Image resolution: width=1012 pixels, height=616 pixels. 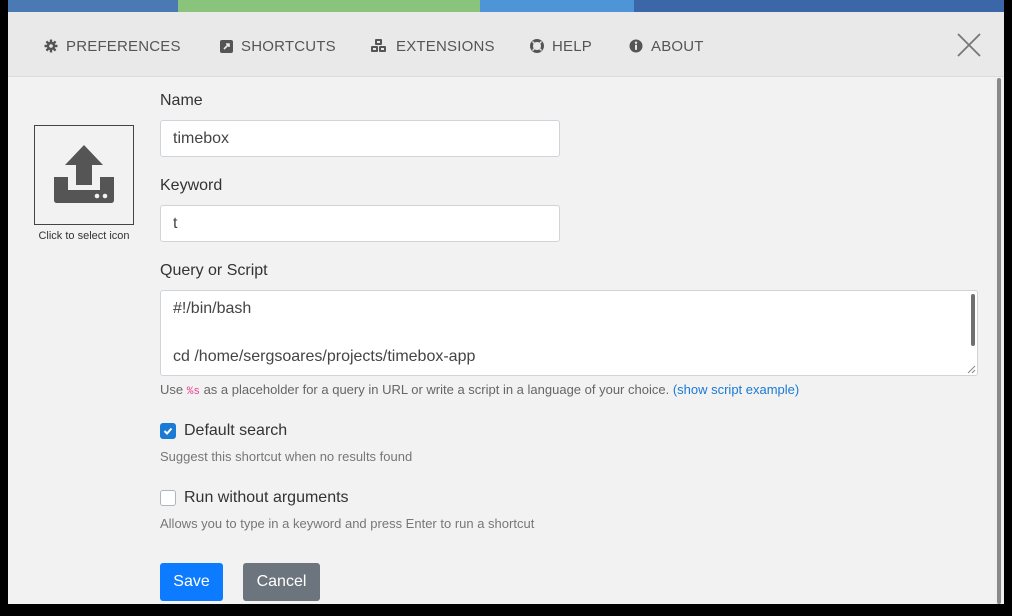 I want to click on tab-about: ABOUT, so click(x=666, y=46).